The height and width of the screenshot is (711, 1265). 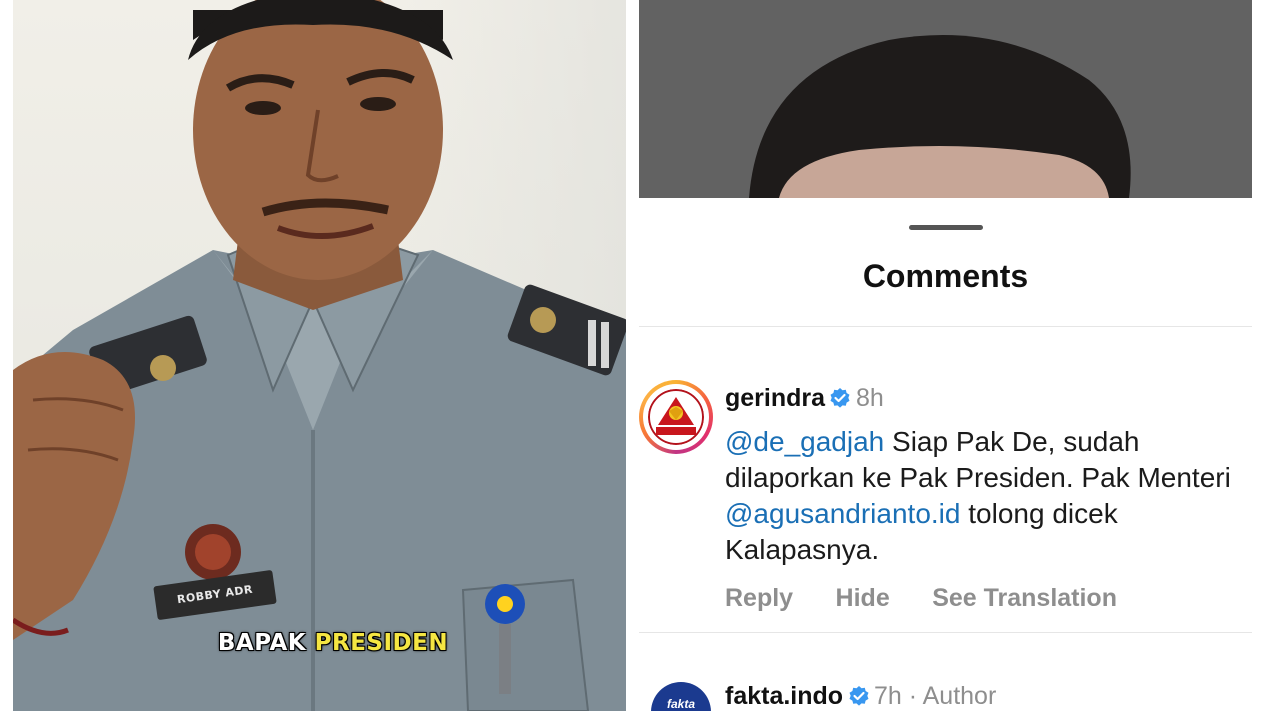 I want to click on mention-link: @de_gadjah, so click(x=804, y=441).